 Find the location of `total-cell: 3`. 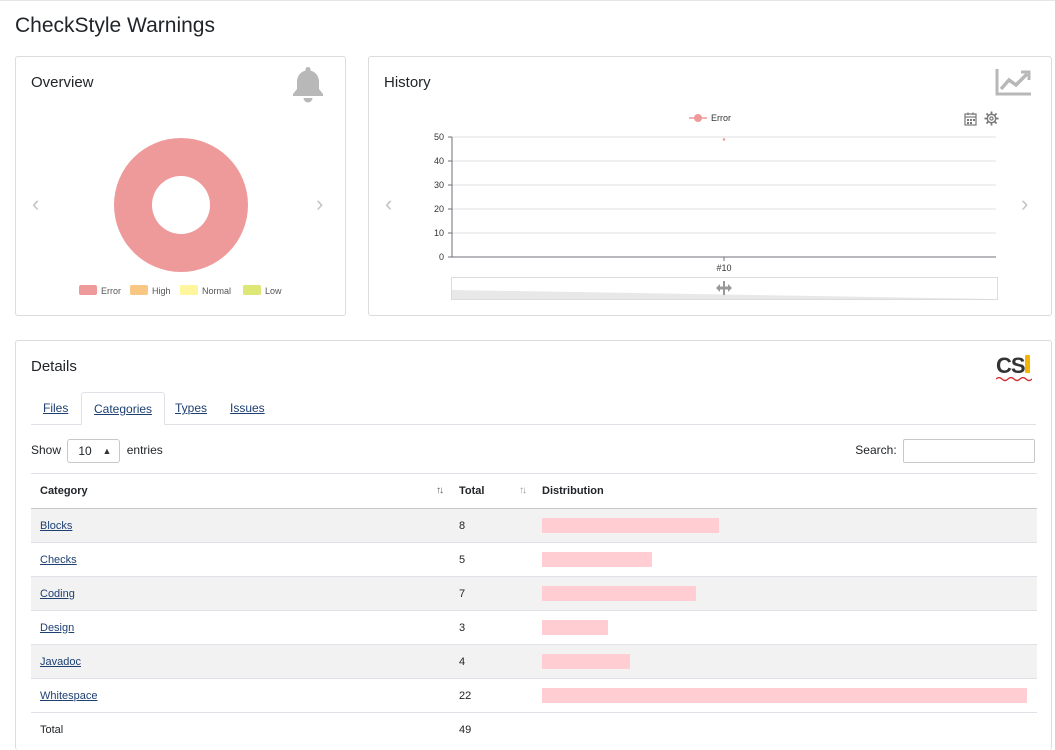

total-cell: 3 is located at coordinates (491, 627).